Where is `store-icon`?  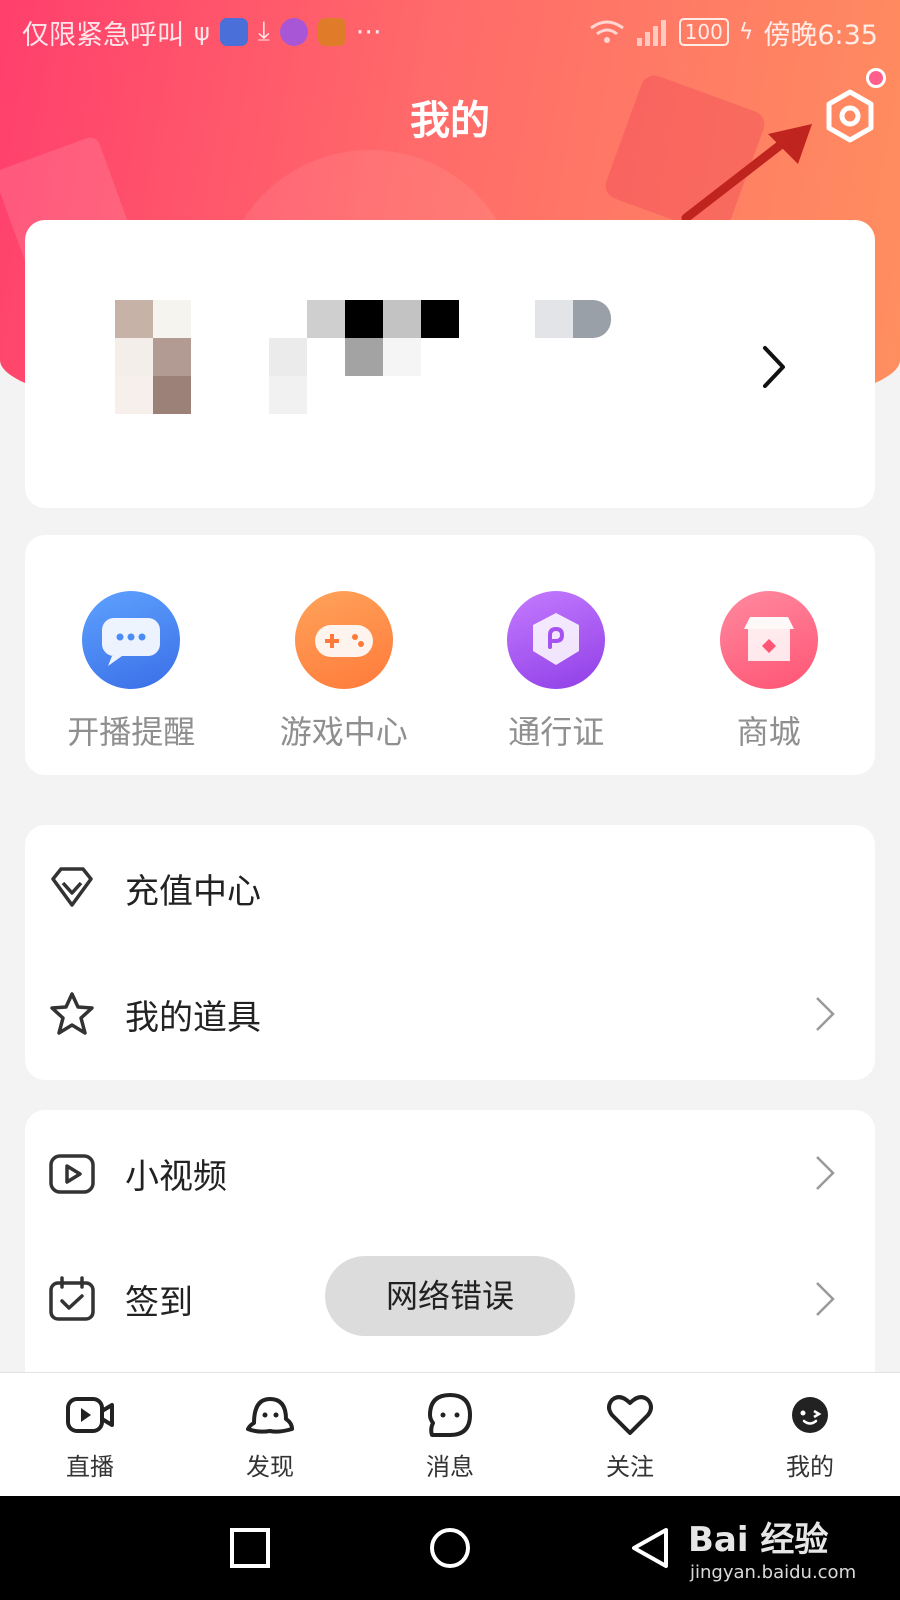
store-icon is located at coordinates (768, 640).